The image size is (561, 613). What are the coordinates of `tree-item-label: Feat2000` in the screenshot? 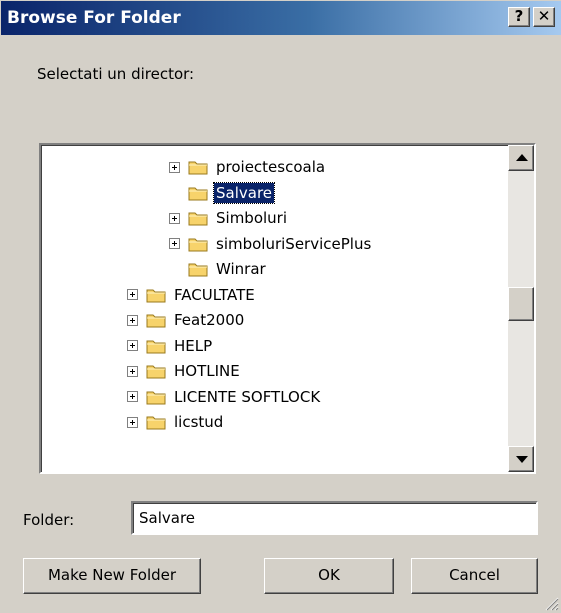 It's located at (209, 320).